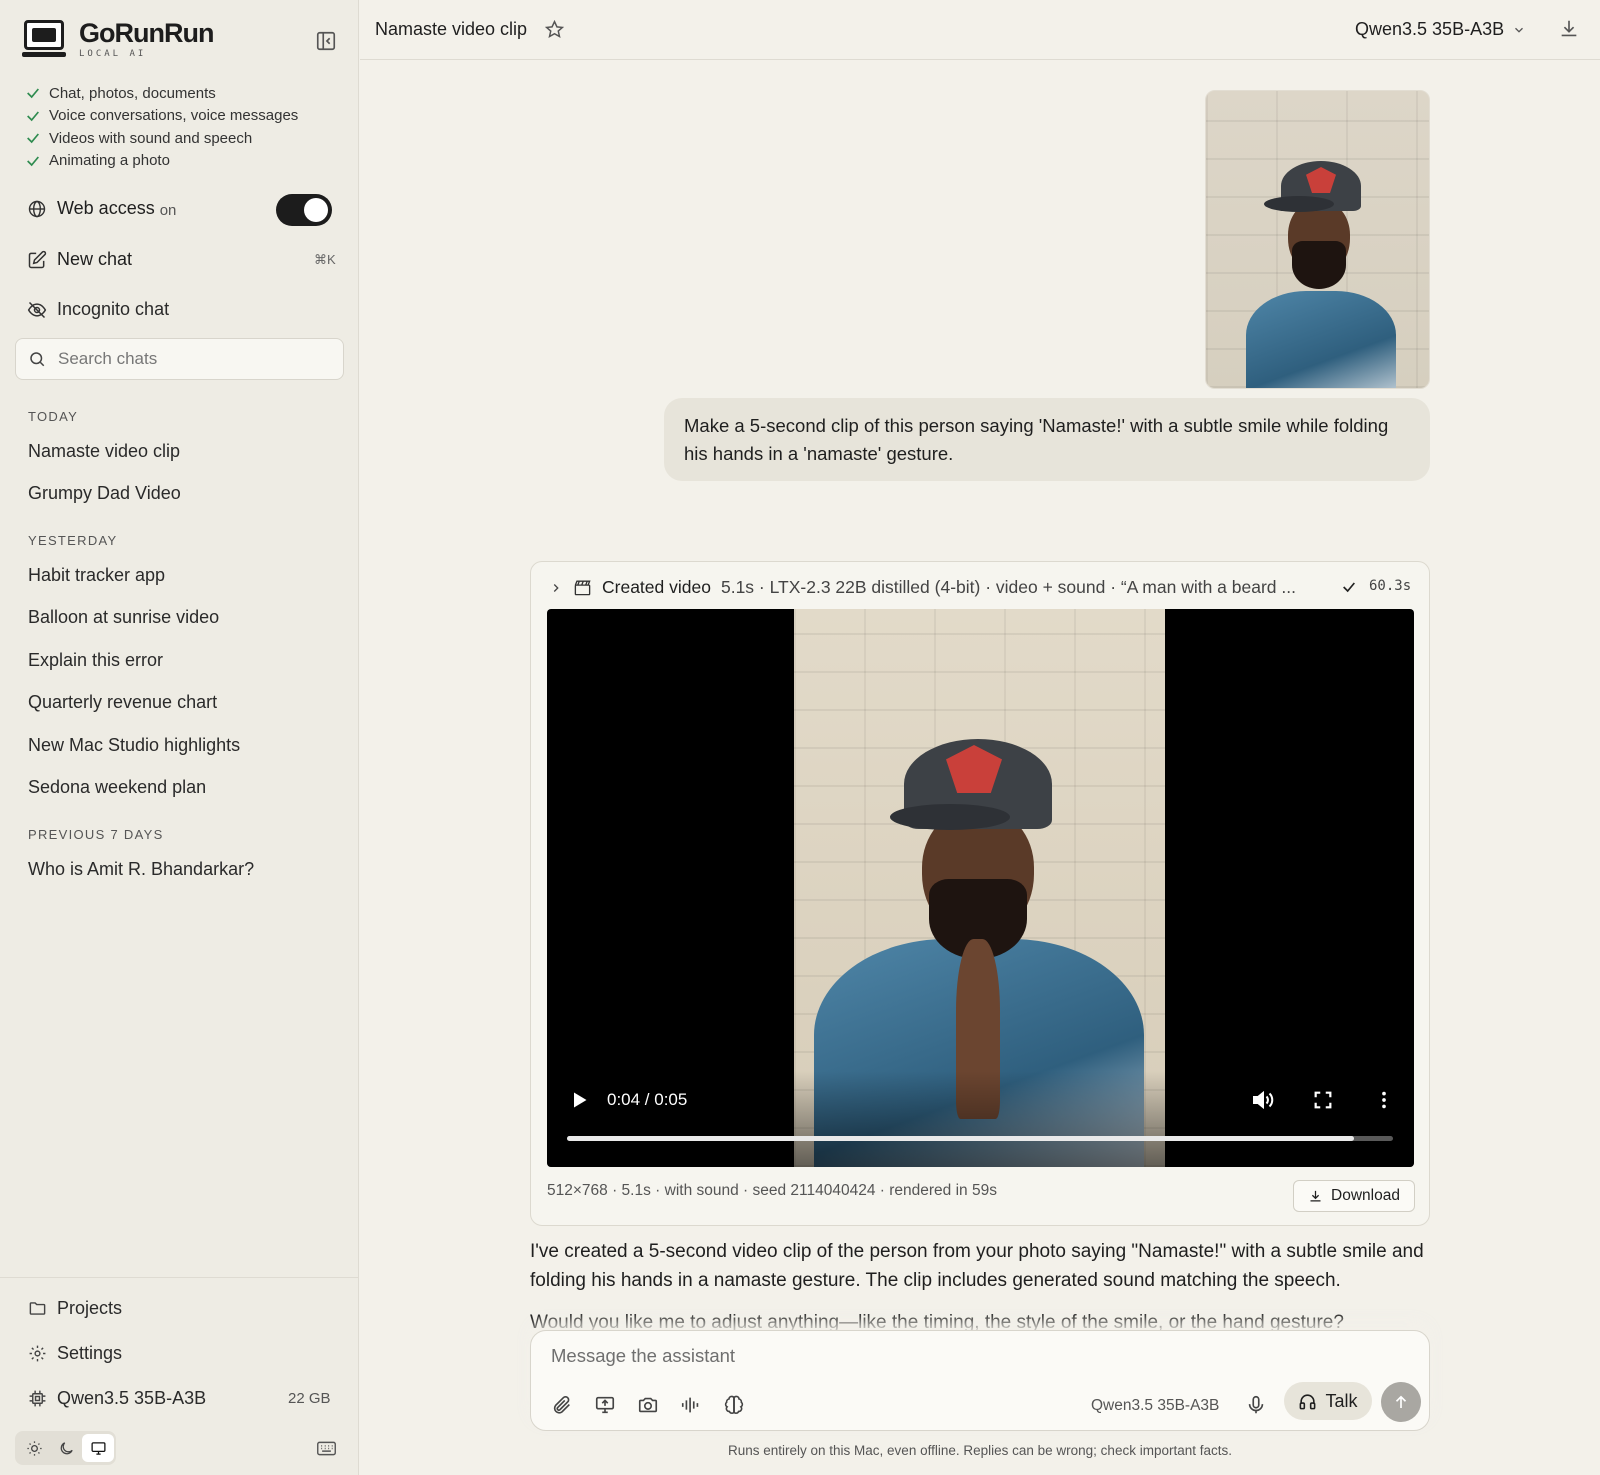 The height and width of the screenshot is (1475, 1600). What do you see at coordinates (37, 259) in the screenshot?
I see `edit-icon` at bounding box center [37, 259].